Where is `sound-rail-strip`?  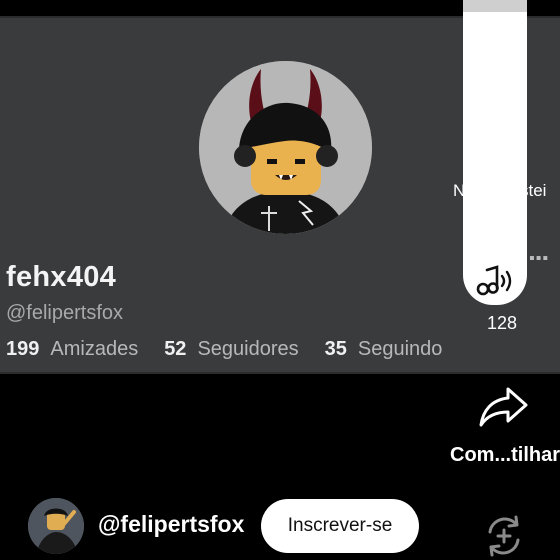 sound-rail-strip is located at coordinates (495, 152).